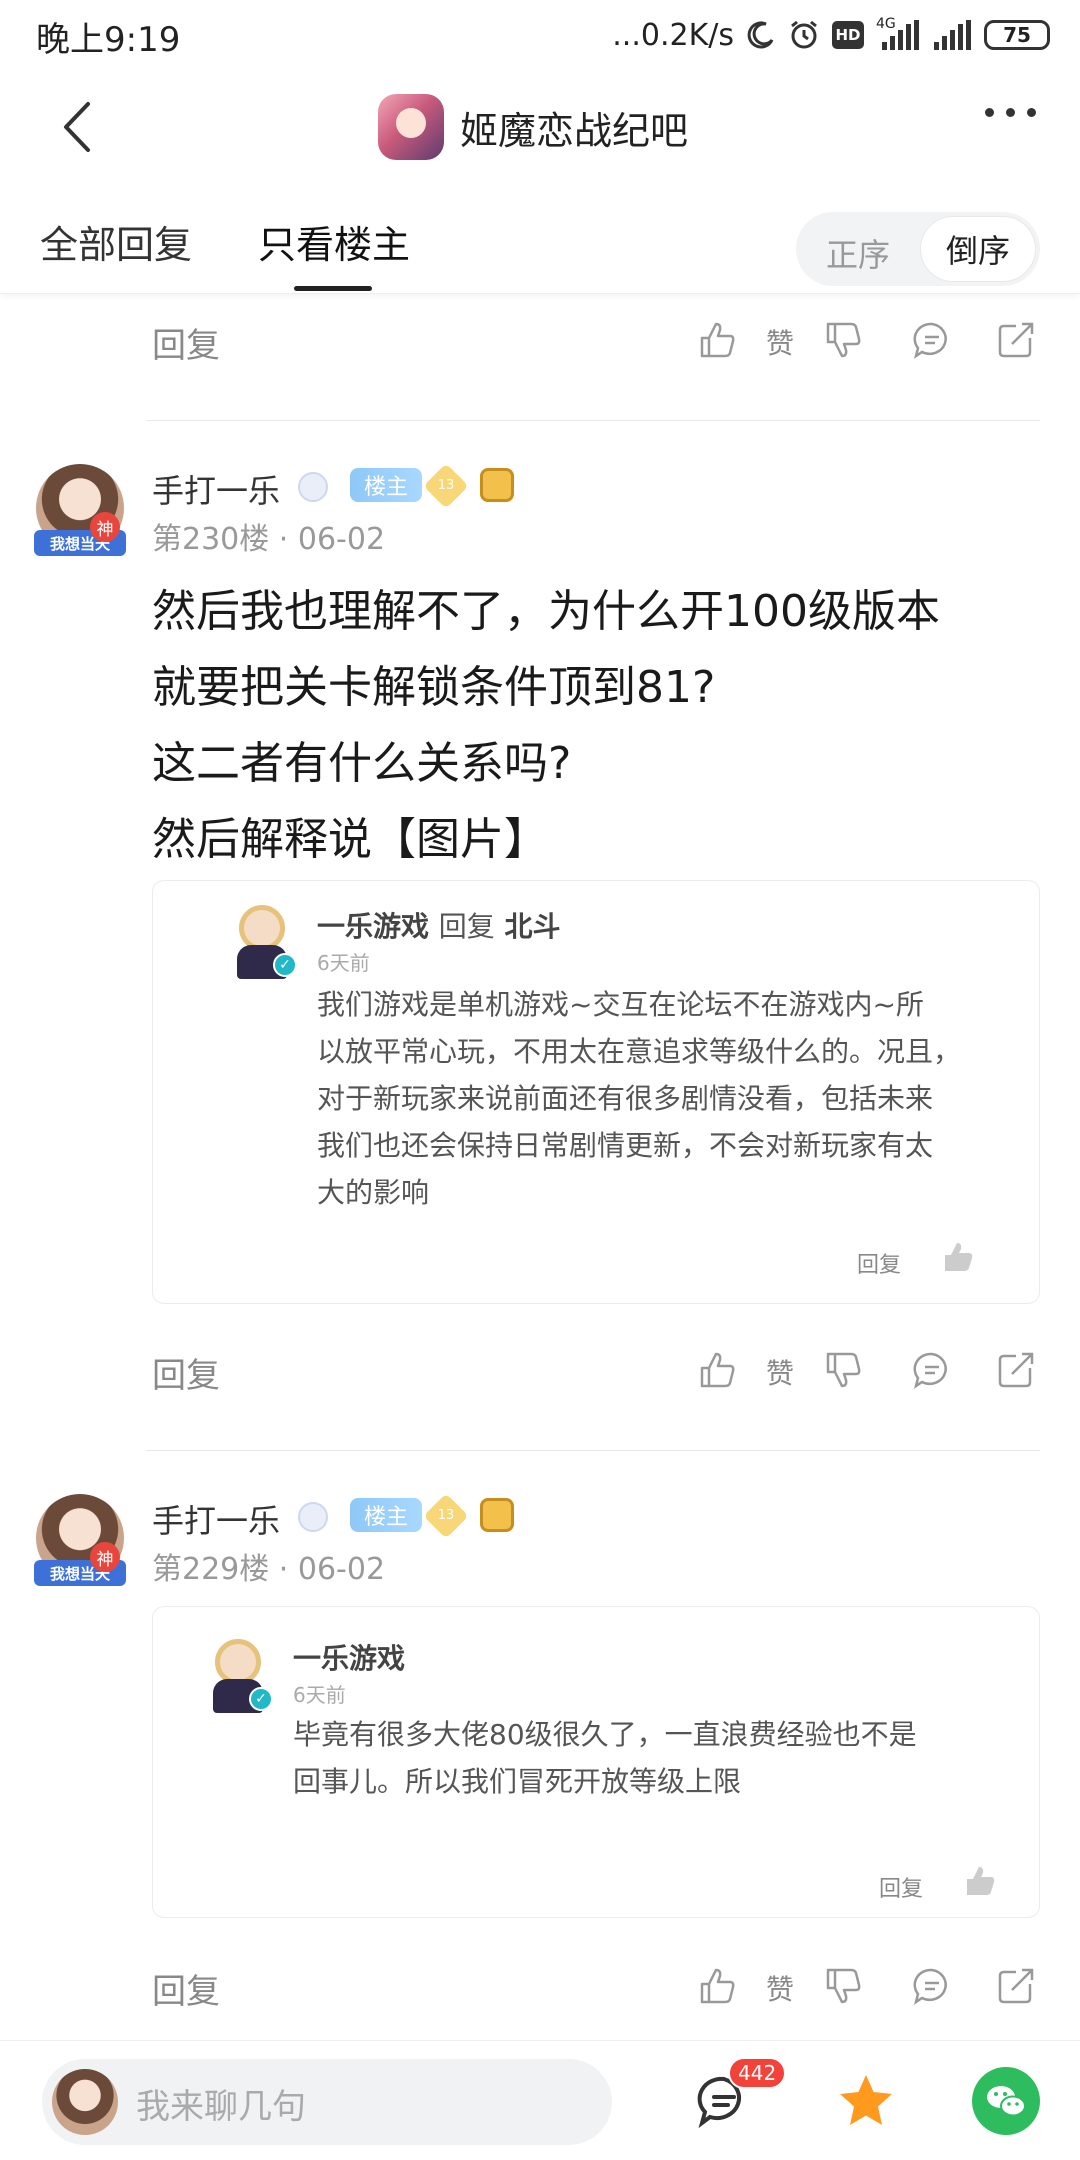  I want to click on network-type: 4G, so click(898, 33).